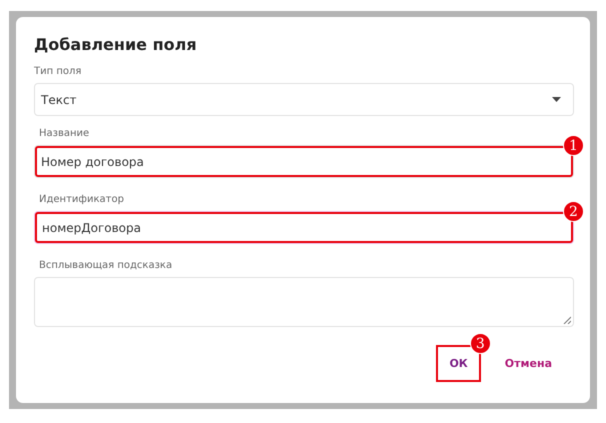 The image size is (606, 423). Describe the element at coordinates (556, 99) in the screenshot. I see `caret-icon` at that location.